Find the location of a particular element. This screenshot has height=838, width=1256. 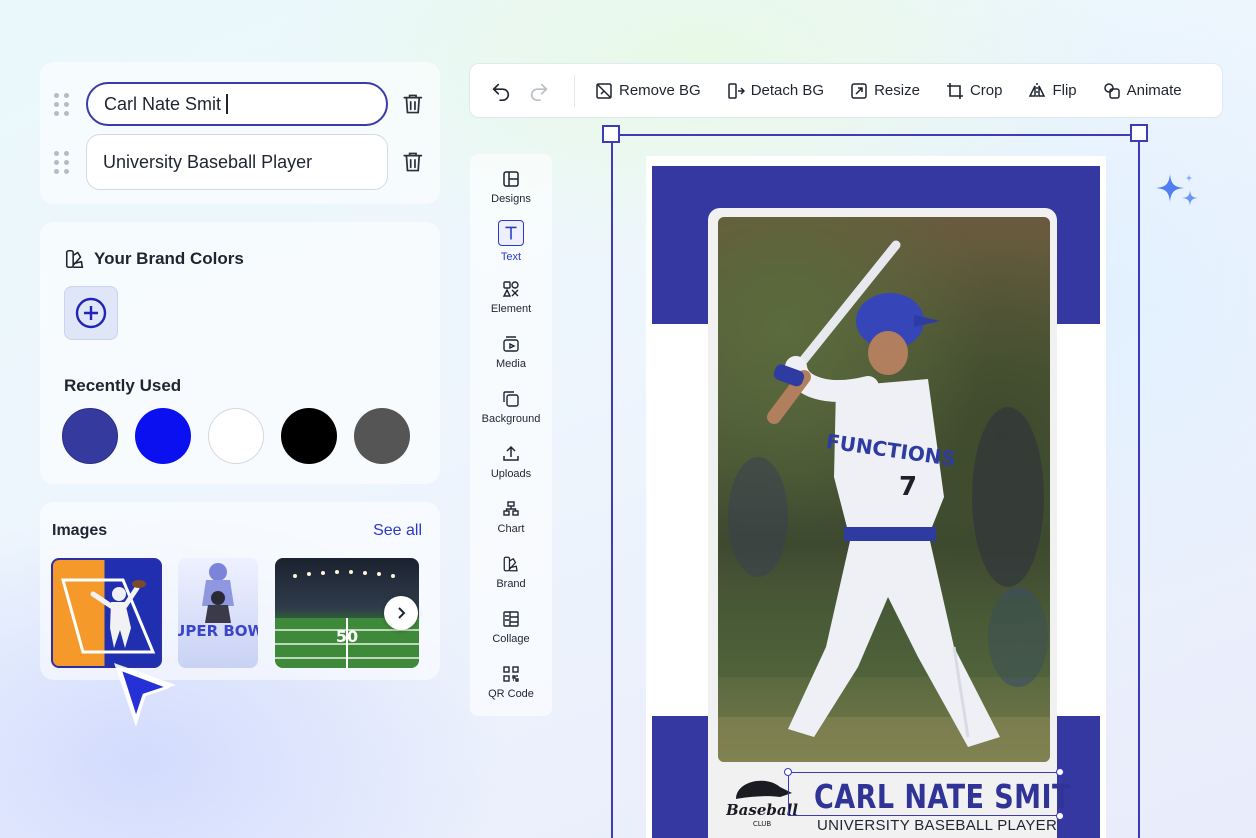

redo-icon is located at coordinates (539, 92).